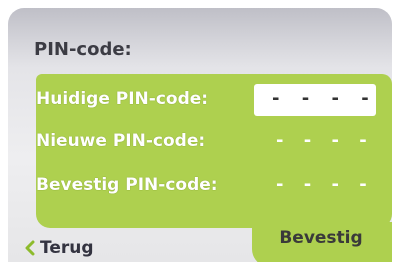  I want to click on current-pin-field: - - - -, so click(315, 100).